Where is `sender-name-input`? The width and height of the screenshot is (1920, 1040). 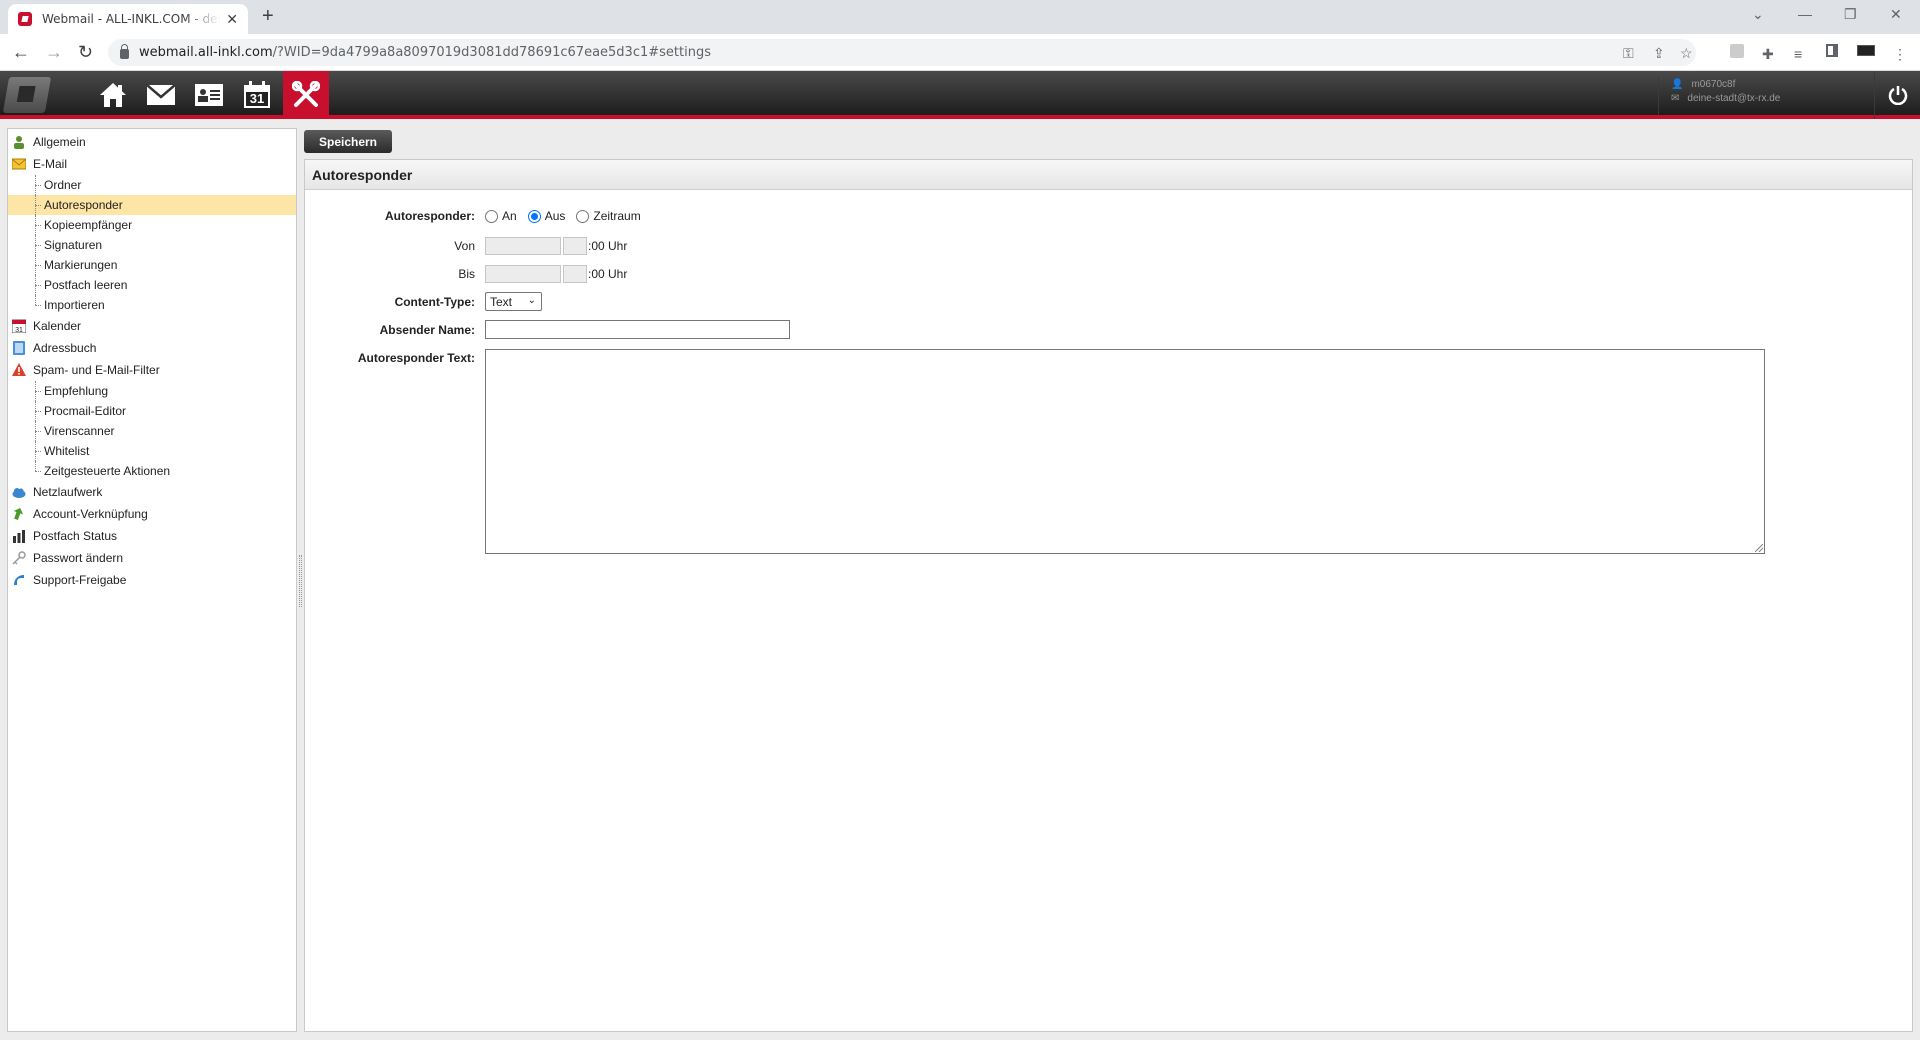 sender-name-input is located at coordinates (637, 329).